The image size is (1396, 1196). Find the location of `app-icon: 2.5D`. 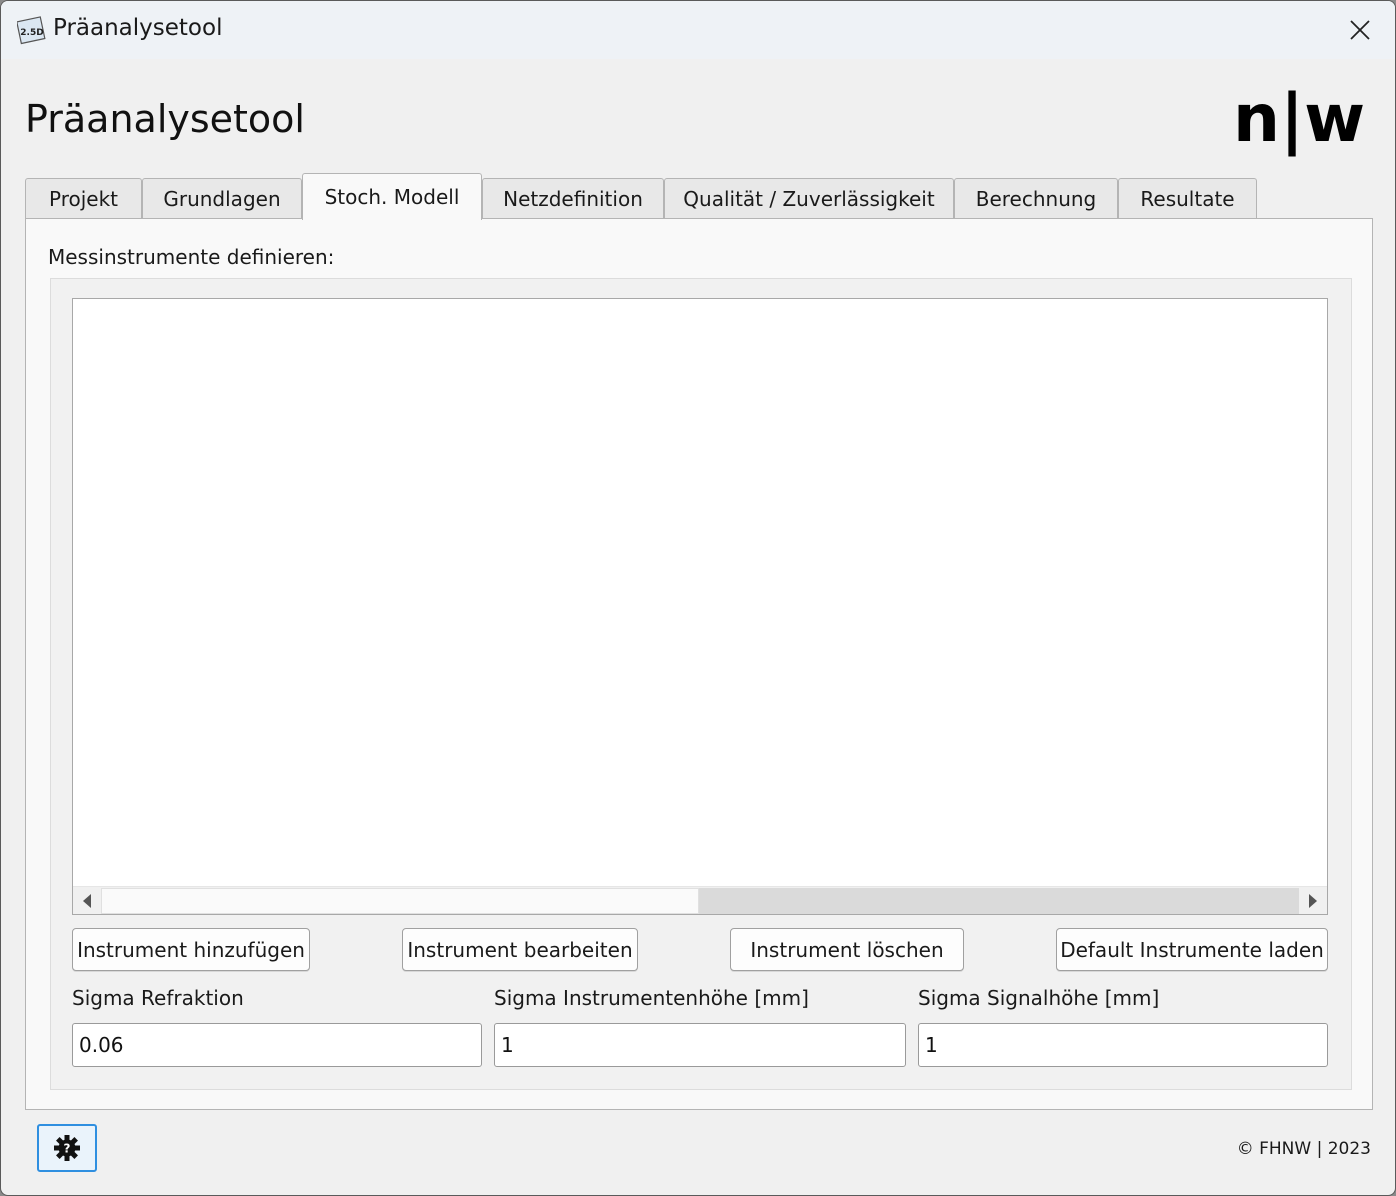

app-icon: 2.5D is located at coordinates (31, 30).